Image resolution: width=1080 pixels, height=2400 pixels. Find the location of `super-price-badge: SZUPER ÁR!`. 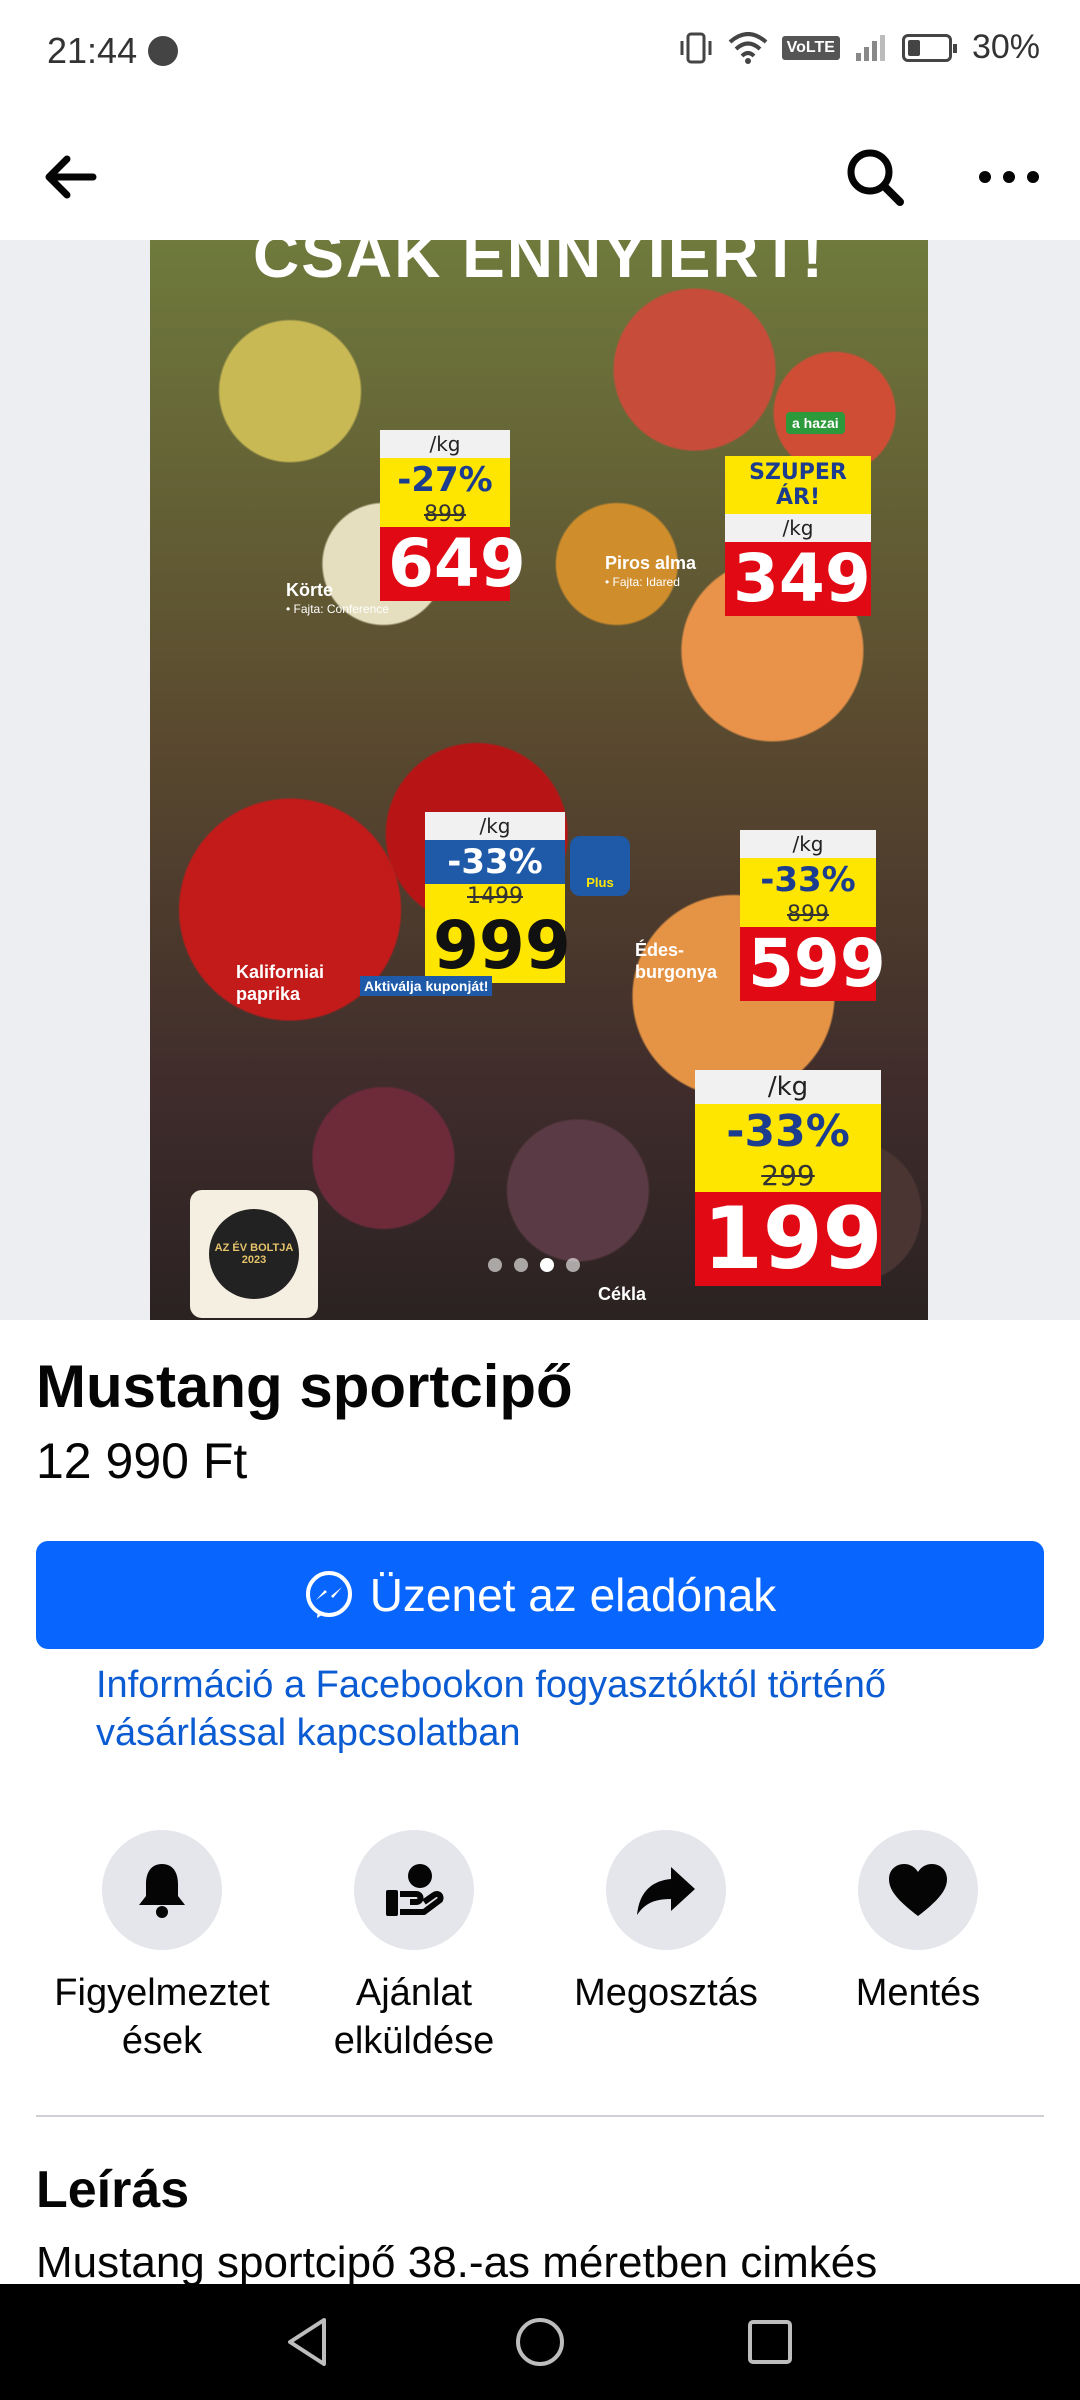

super-price-badge: SZUPER ÁR! is located at coordinates (798, 485).